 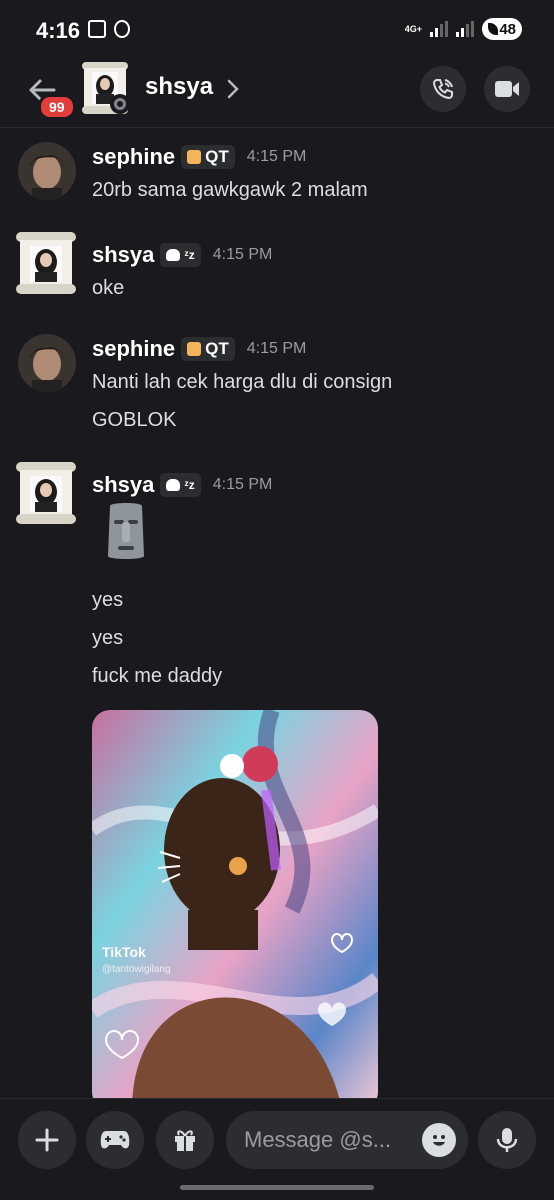 What do you see at coordinates (109, 29) in the screenshot?
I see `notification-icons` at bounding box center [109, 29].